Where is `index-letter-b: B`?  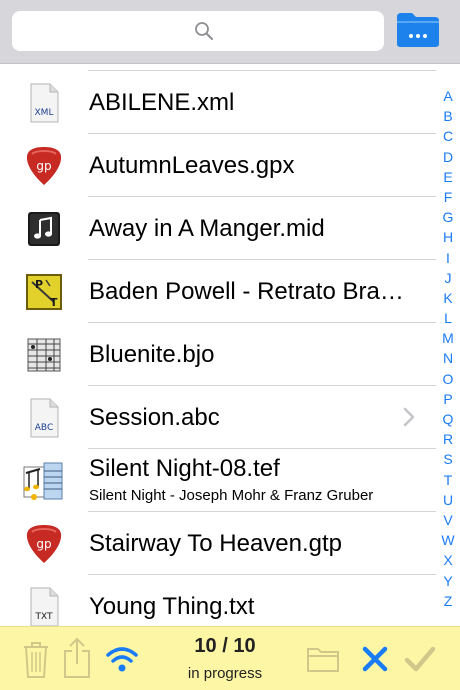 index-letter-b: B is located at coordinates (448, 116).